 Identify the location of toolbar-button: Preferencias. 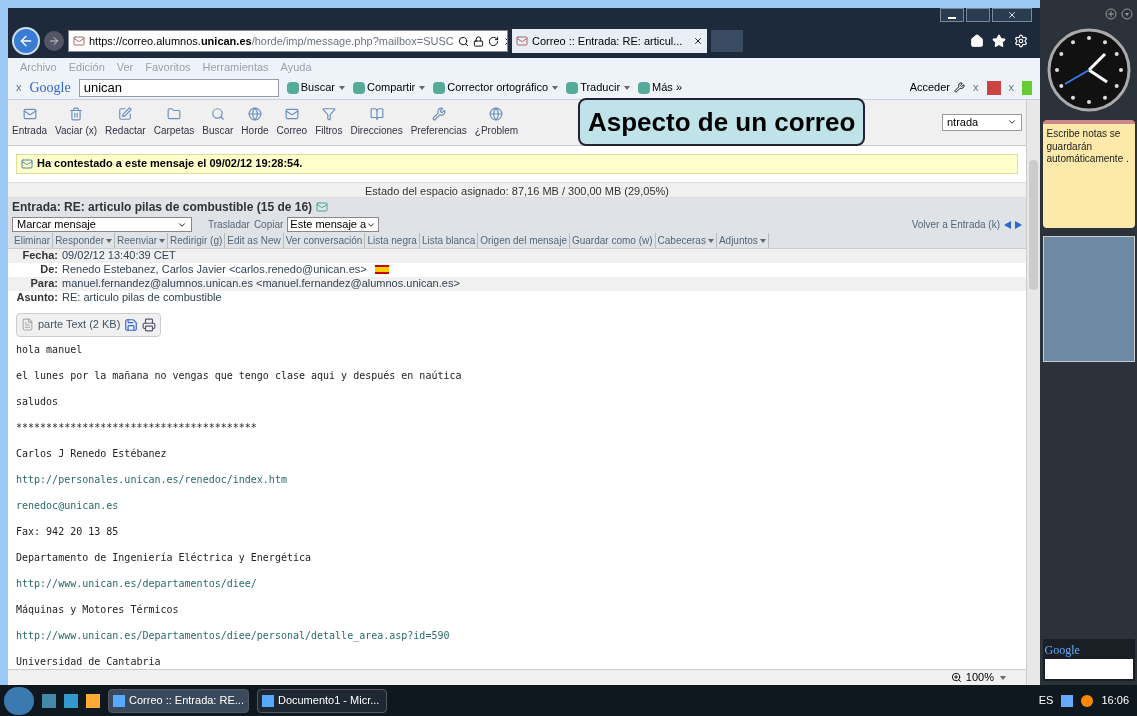
(438, 122).